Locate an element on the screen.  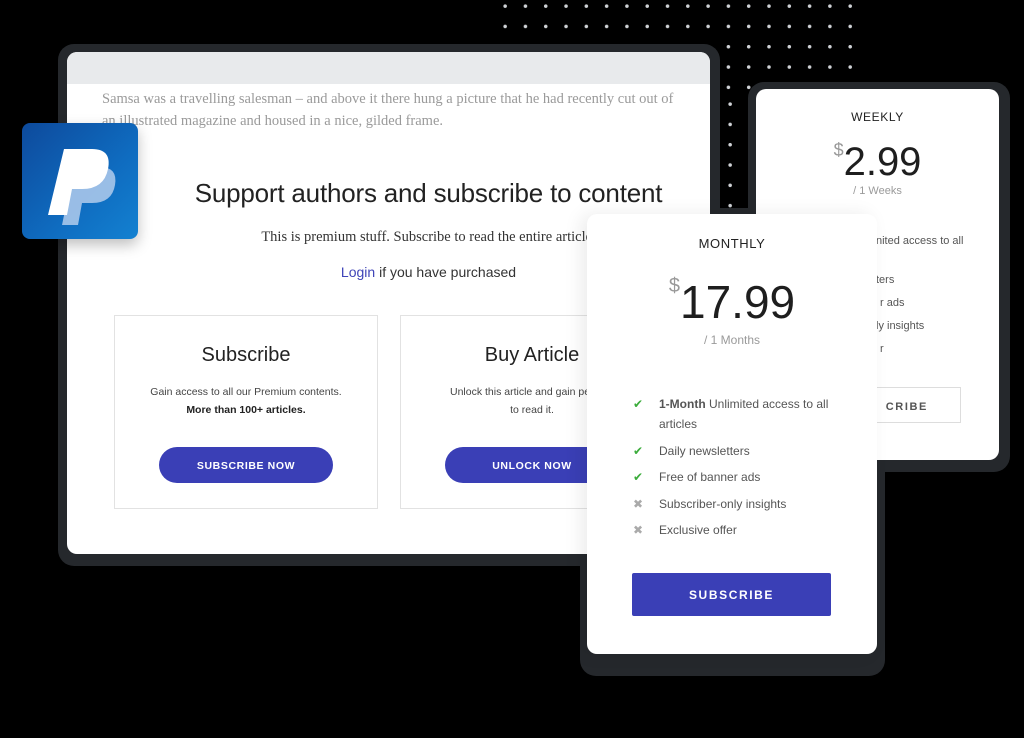
option-desc-bold: More than 100+ articles. is located at coordinates (246, 410).